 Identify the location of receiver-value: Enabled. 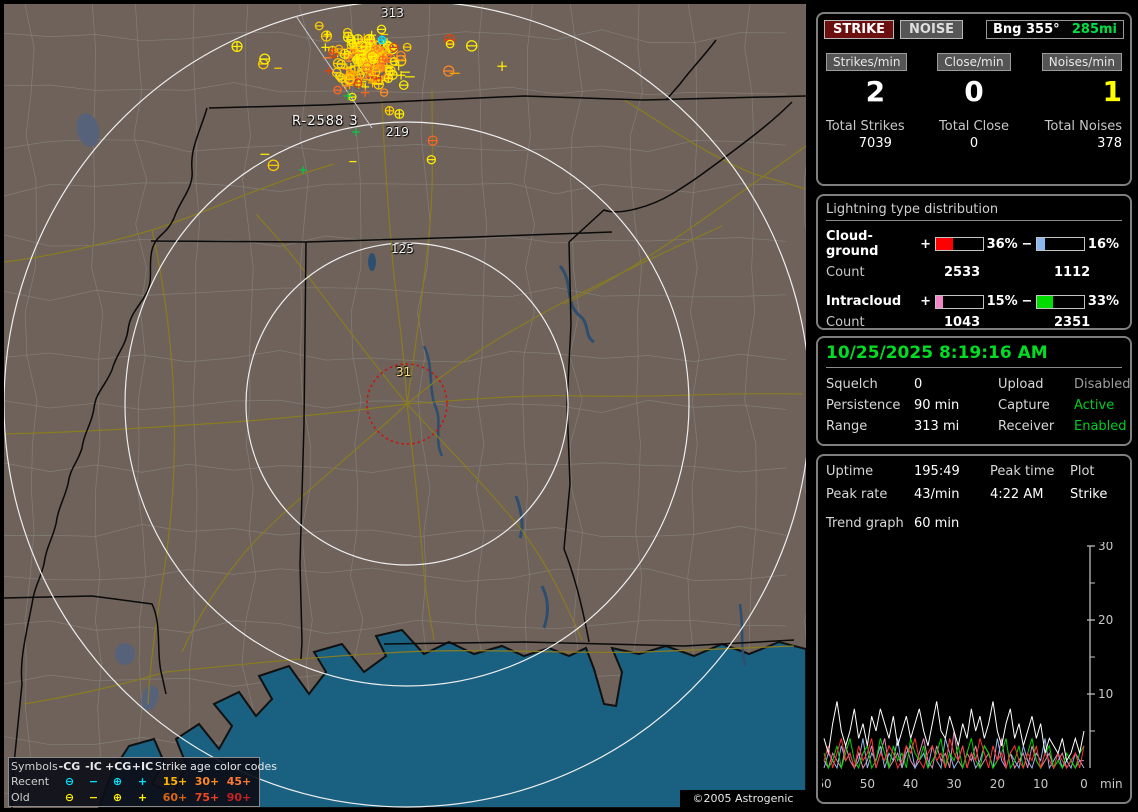
(1100, 426).